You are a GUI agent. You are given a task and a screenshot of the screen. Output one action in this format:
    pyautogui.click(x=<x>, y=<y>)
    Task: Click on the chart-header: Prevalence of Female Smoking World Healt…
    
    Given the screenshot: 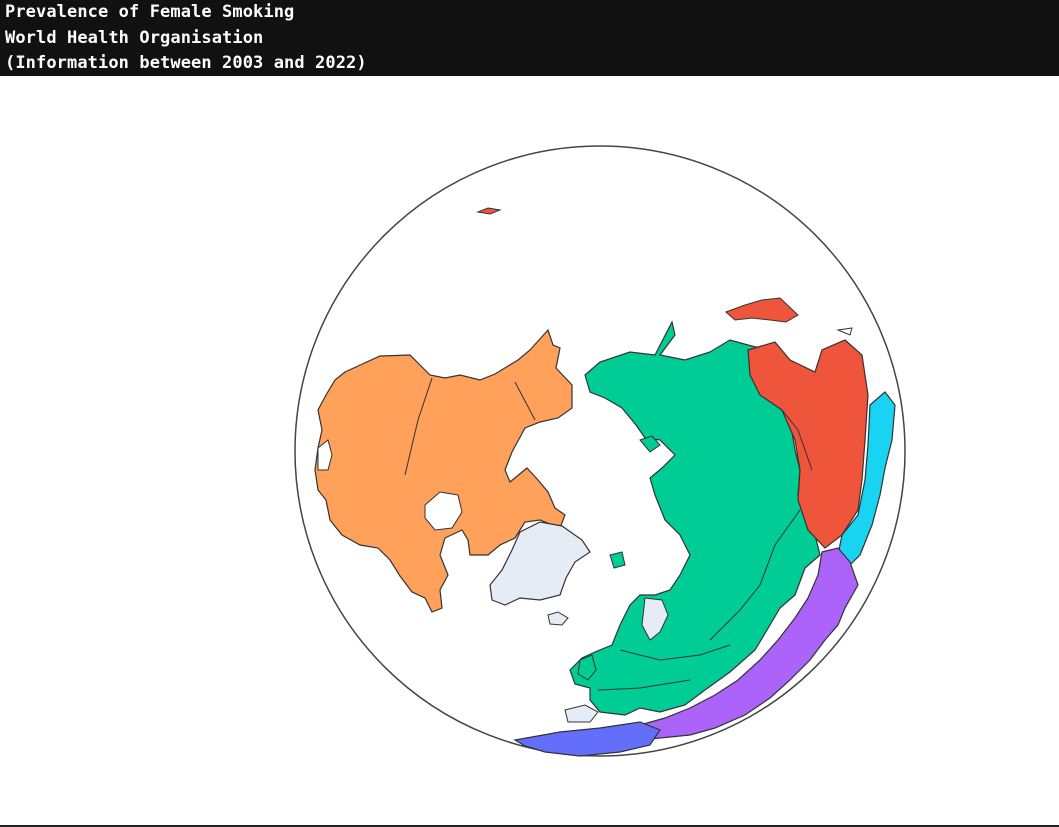 What is the action you would take?
    pyautogui.click(x=529, y=38)
    